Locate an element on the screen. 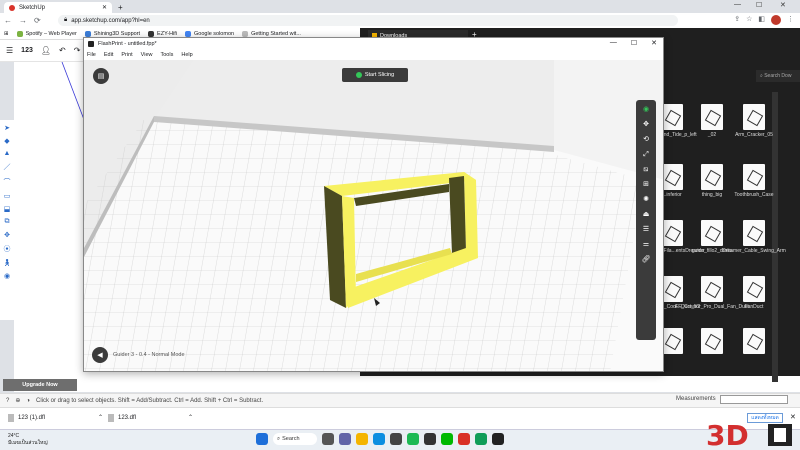 Image resolution: width=800 pixels, height=450 pixels. file-explorer-icon is located at coordinates (362, 439).